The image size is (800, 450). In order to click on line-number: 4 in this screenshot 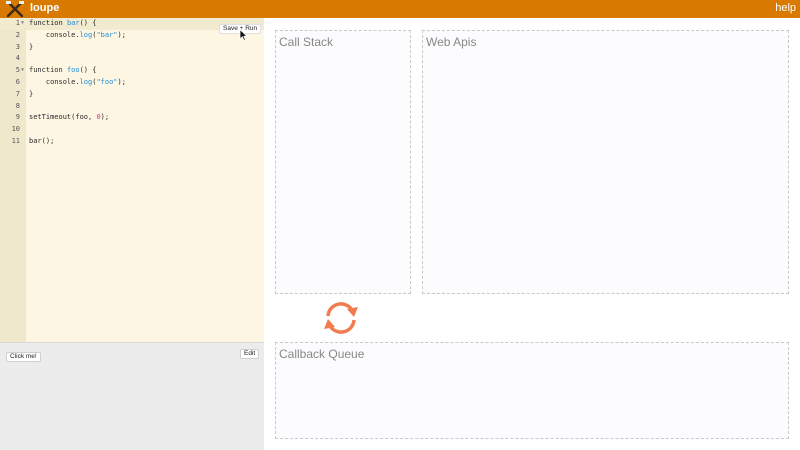, I will do `click(17, 58)`.